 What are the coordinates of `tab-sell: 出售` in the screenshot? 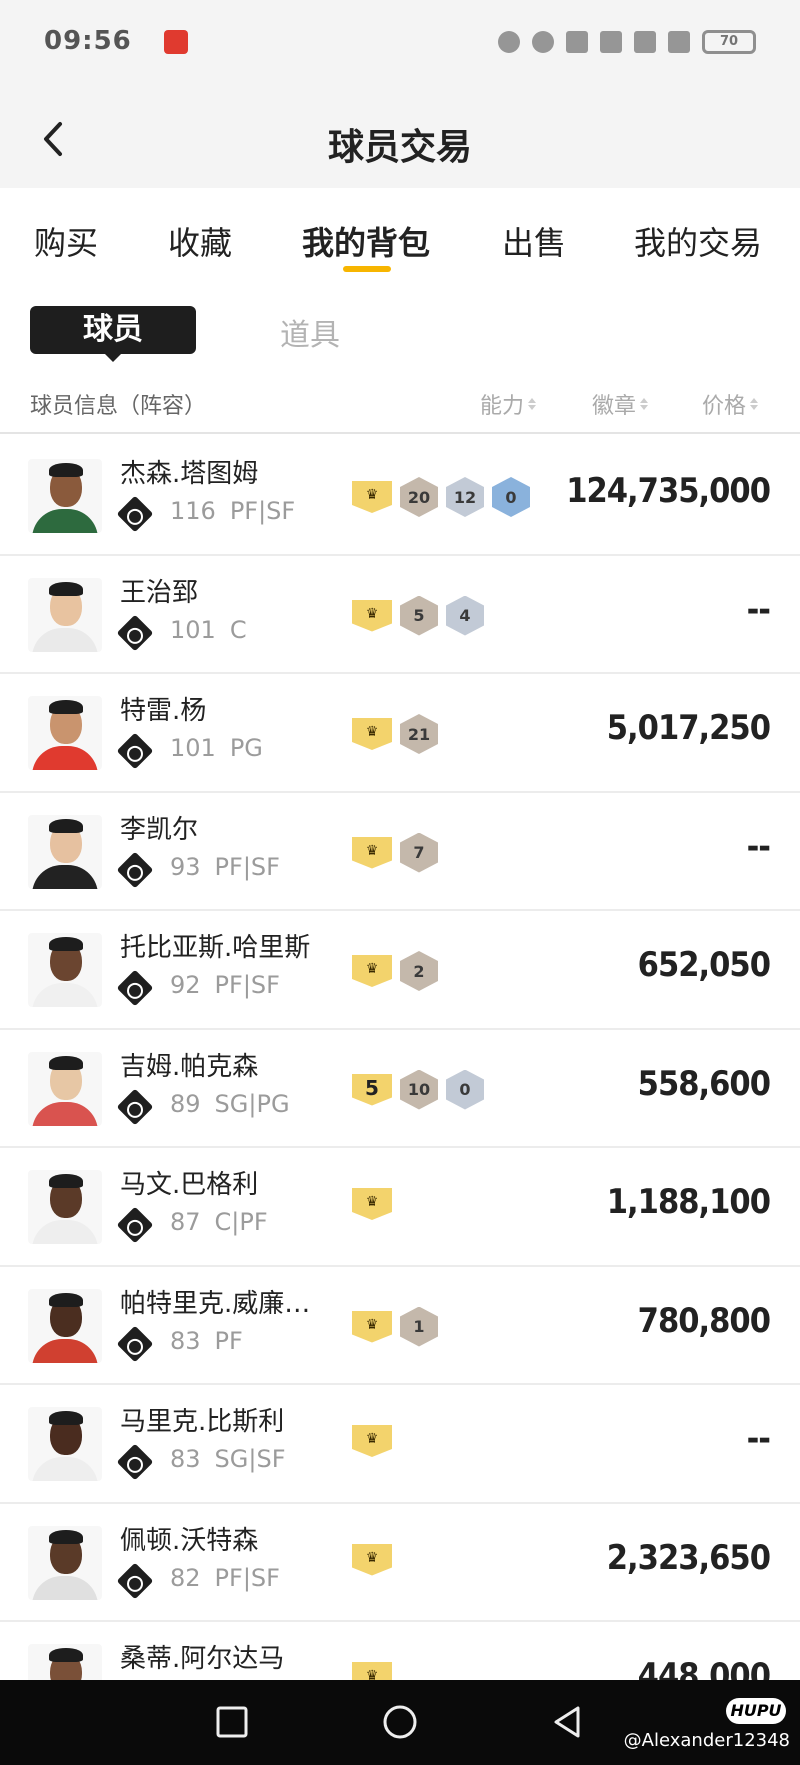 It's located at (534, 241).